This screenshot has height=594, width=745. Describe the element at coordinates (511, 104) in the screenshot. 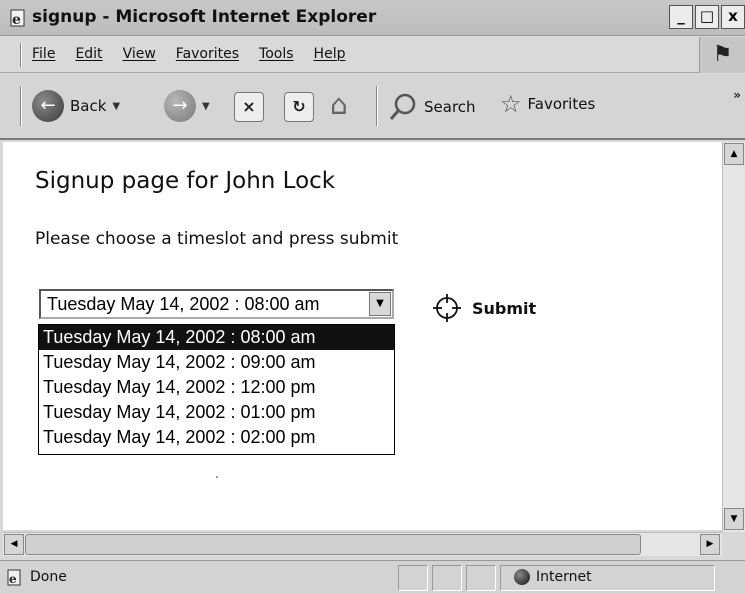

I see `favorites-star-icon: ☆` at that location.